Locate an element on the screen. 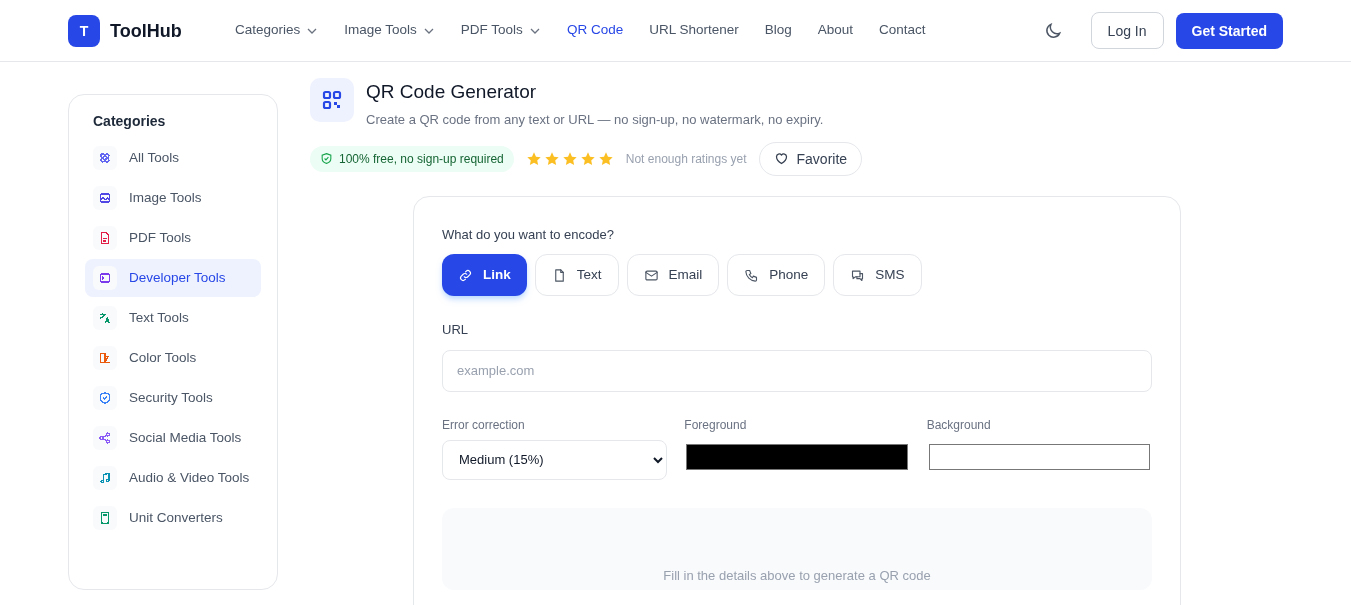  encode-type-tab: Email is located at coordinates (673, 275).